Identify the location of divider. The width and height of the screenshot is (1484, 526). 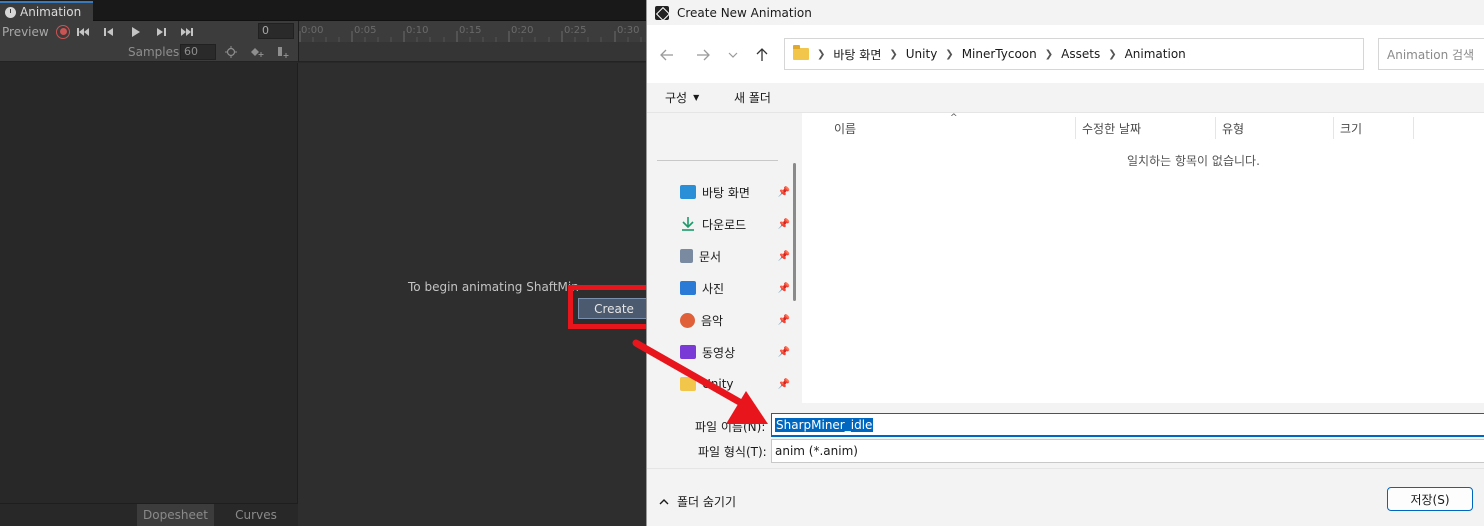
(717, 160).